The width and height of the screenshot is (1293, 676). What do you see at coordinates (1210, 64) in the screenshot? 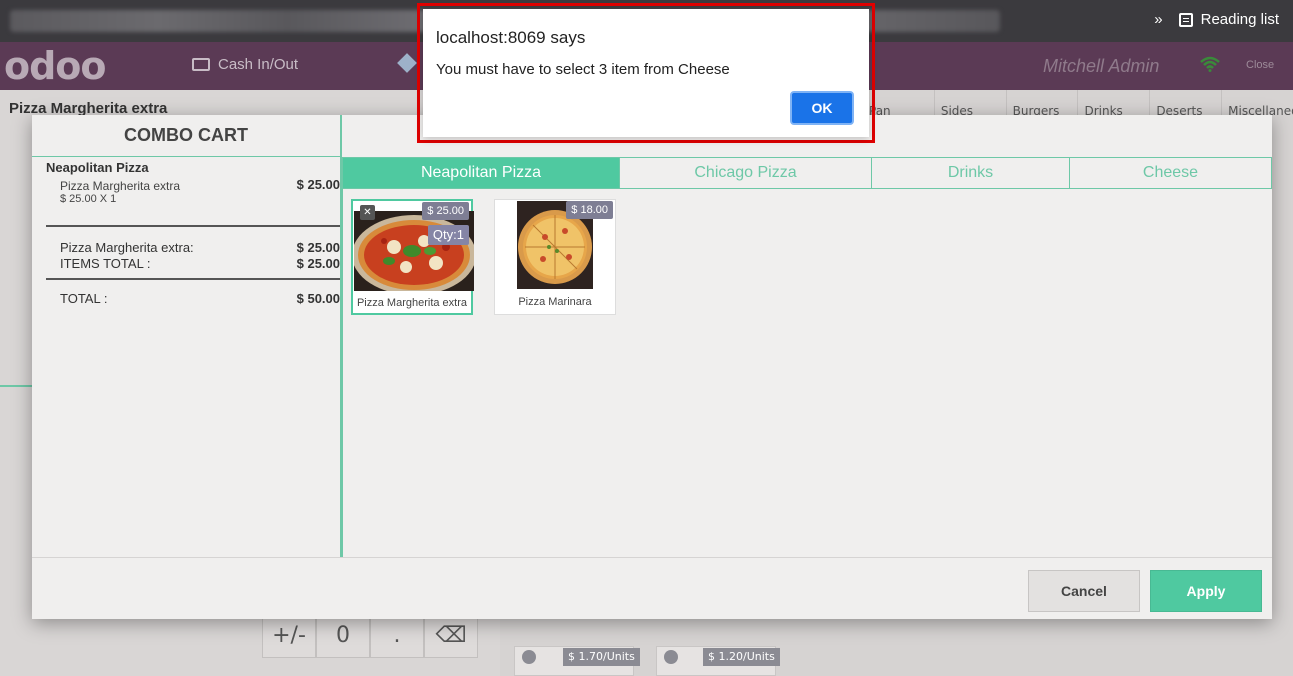
I see `wifi-icon` at bounding box center [1210, 64].